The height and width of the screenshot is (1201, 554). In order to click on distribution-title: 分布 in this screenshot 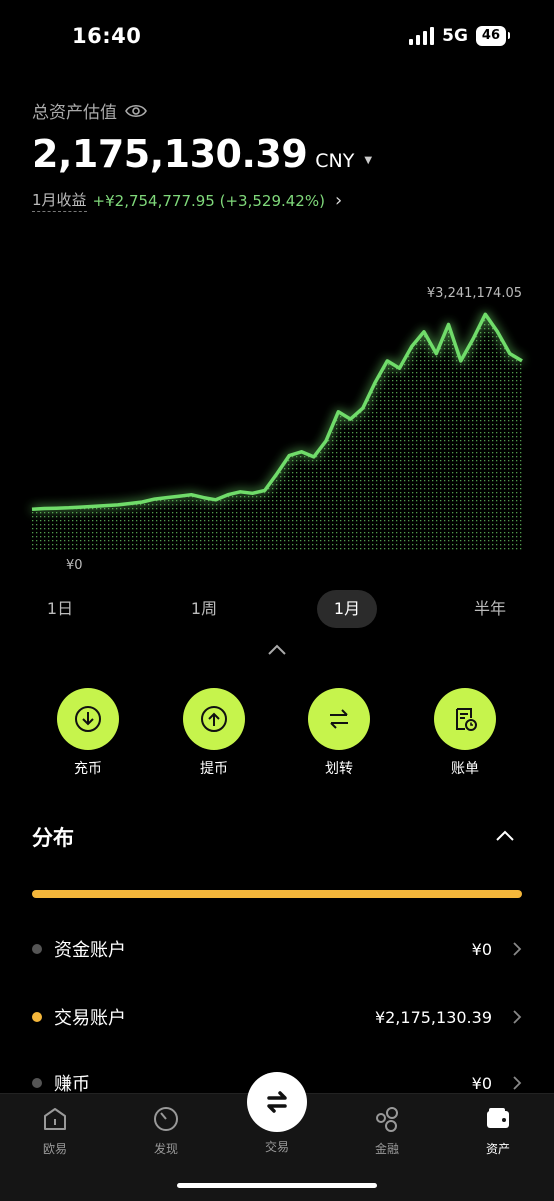, I will do `click(53, 838)`.